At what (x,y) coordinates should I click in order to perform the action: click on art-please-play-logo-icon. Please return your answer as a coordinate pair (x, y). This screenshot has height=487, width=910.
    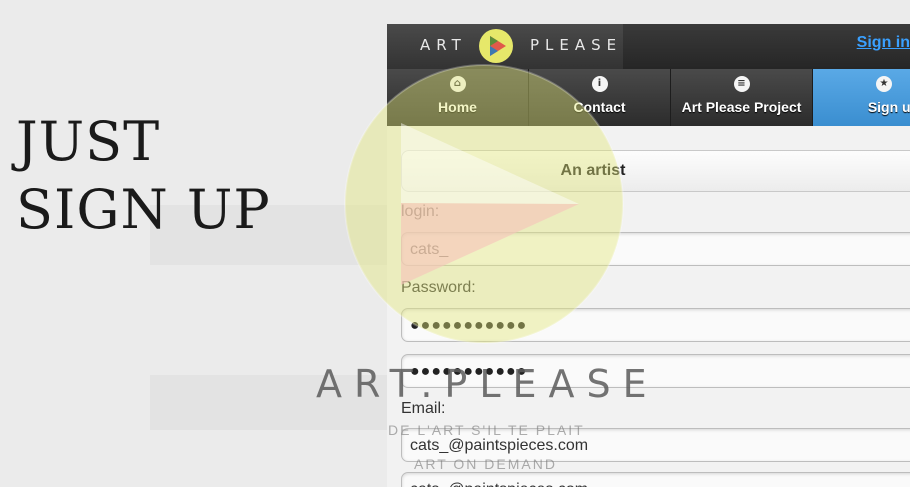
    Looking at the image, I should click on (496, 46).